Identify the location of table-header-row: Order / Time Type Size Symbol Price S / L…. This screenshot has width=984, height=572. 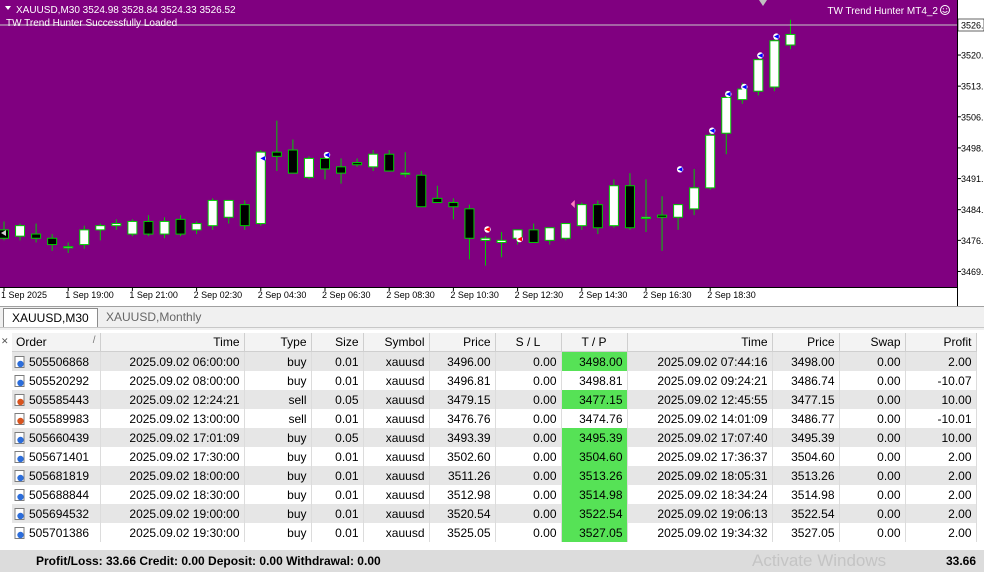
(494, 342).